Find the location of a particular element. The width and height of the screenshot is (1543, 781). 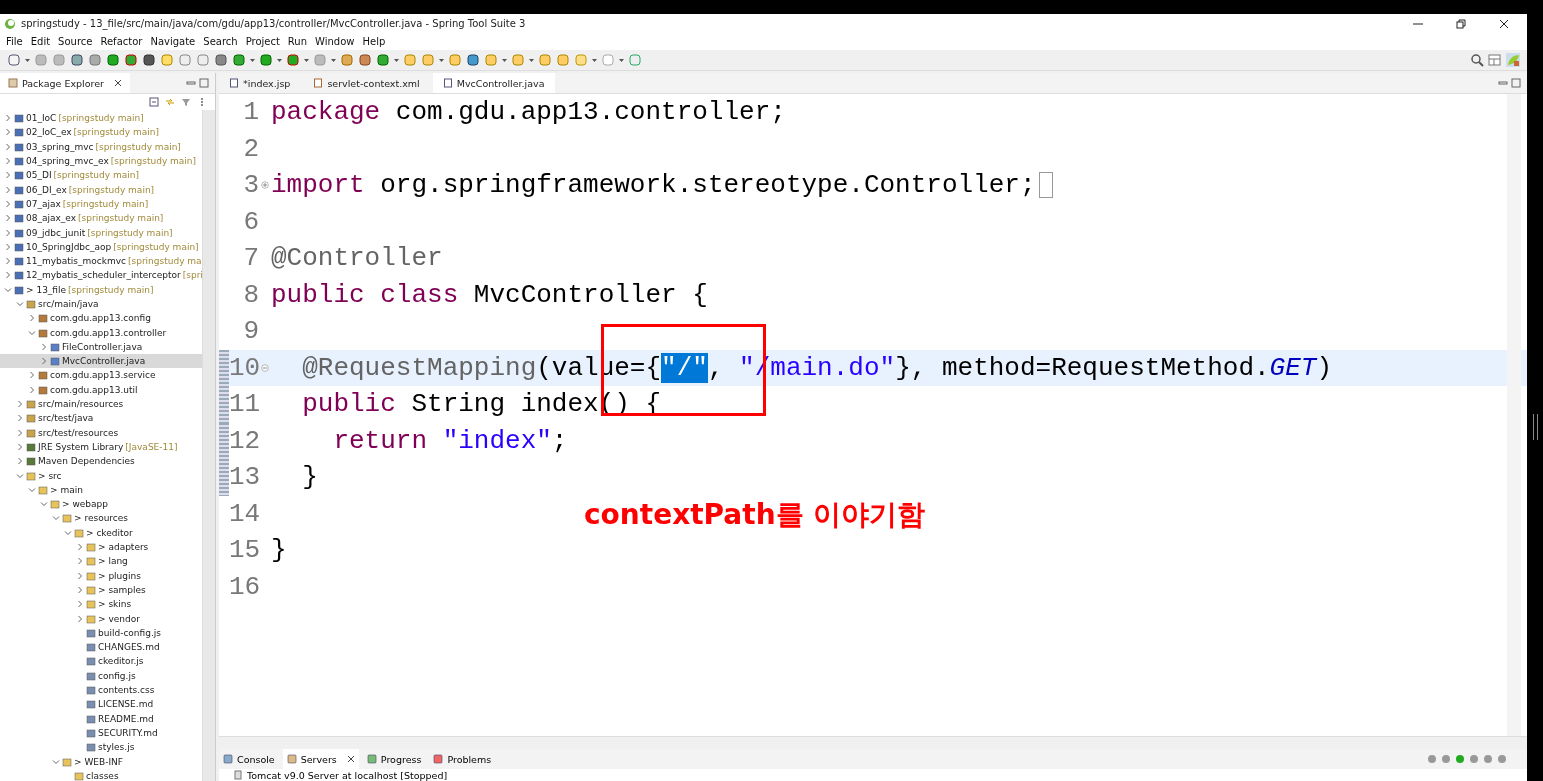

menu-item: File is located at coordinates (14, 41).